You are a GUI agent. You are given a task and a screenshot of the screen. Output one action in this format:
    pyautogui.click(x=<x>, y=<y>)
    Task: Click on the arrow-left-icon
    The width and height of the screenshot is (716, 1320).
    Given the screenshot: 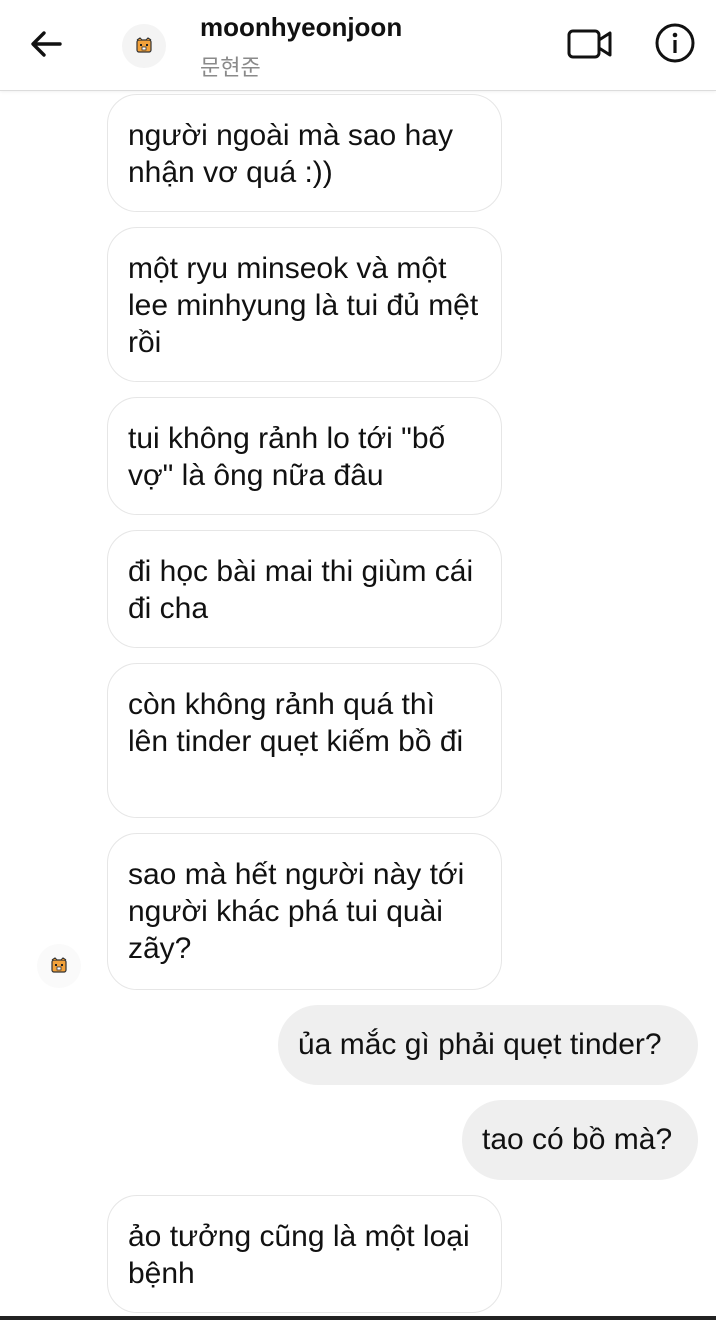 What is the action you would take?
    pyautogui.click(x=46, y=44)
    